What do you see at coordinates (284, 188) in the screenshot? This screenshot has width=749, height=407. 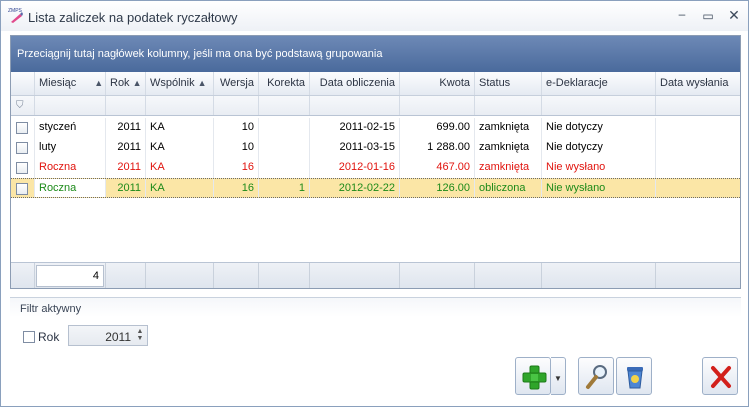 I see `cell-korekta: 1` at bounding box center [284, 188].